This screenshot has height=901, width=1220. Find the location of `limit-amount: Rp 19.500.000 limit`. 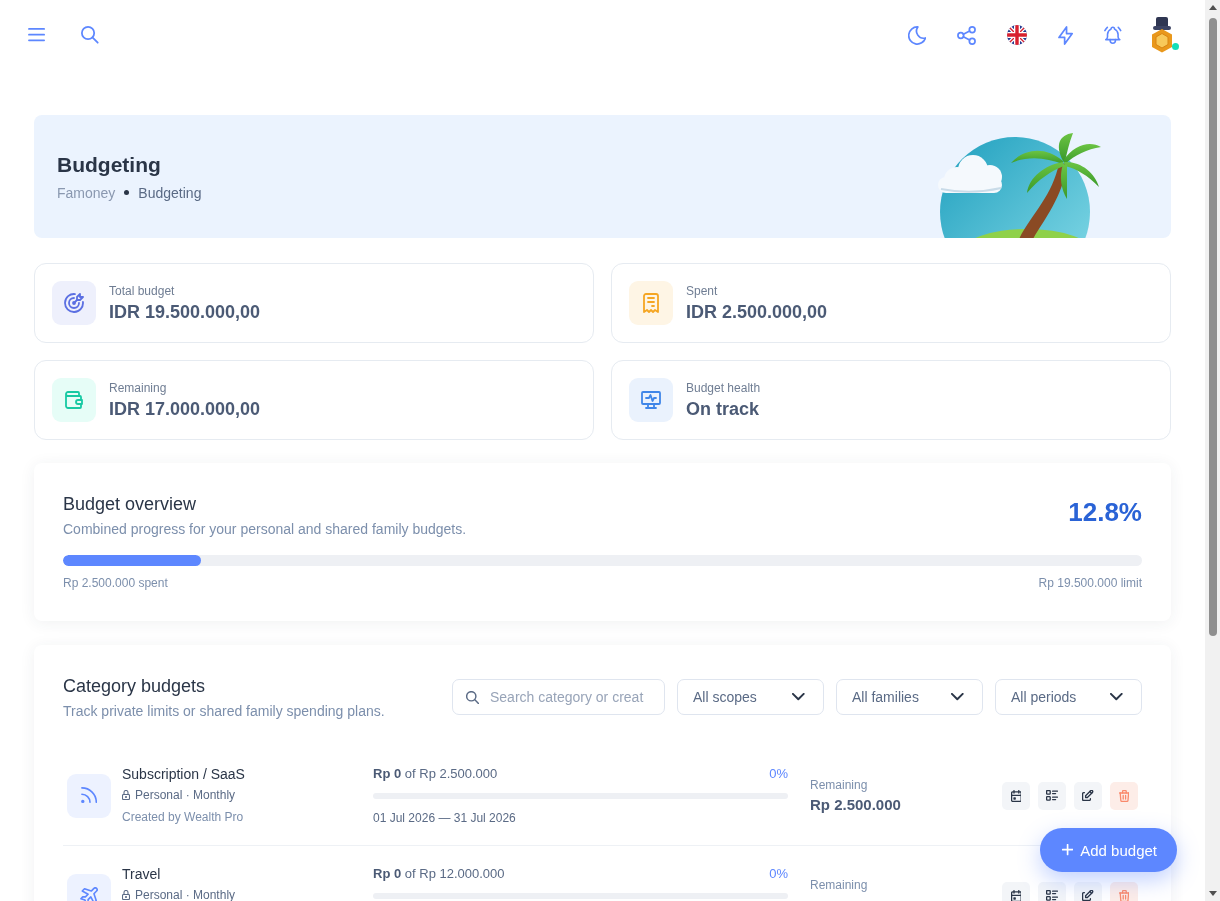

limit-amount: Rp 19.500.000 limit is located at coordinates (1090, 583).